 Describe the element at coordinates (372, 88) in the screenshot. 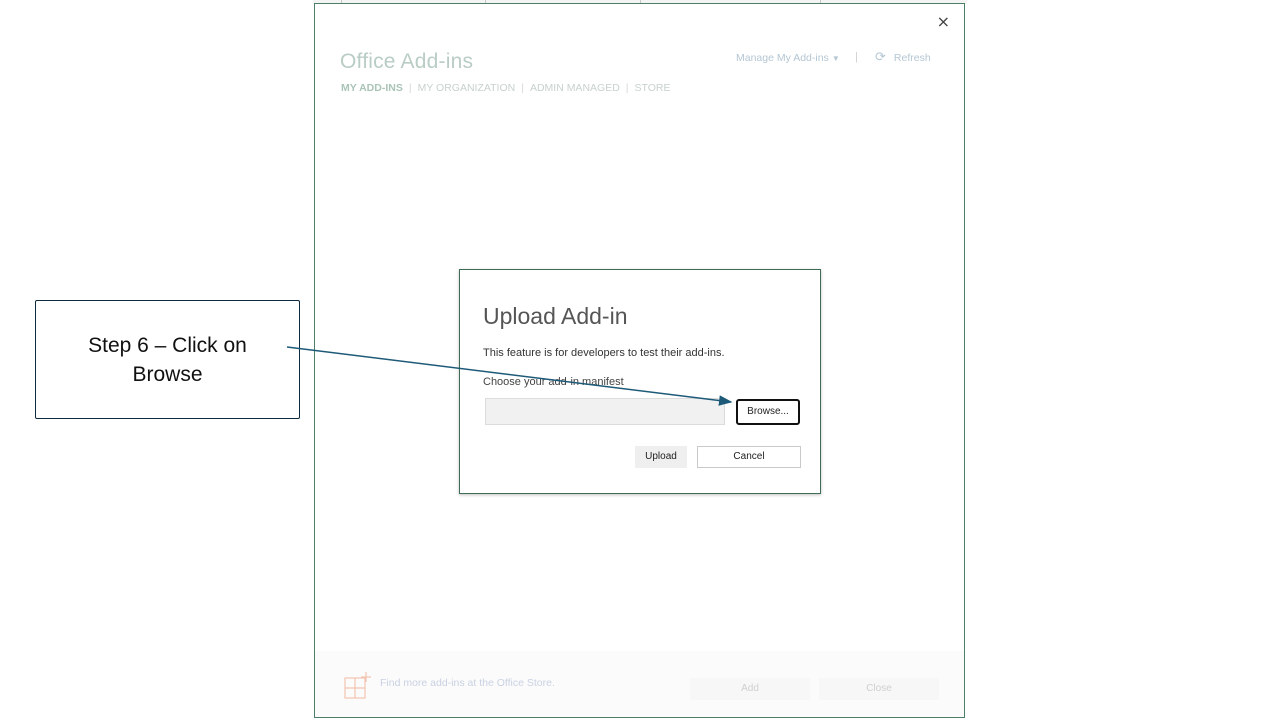

I see `tab-my-addins: MY ADD-INS` at that location.